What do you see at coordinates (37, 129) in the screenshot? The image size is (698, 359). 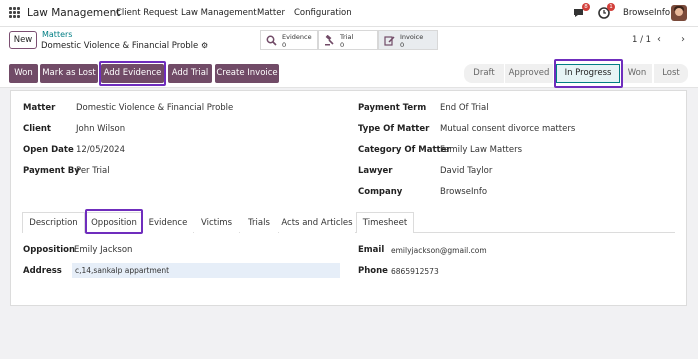 I see `client-label: Client` at bounding box center [37, 129].